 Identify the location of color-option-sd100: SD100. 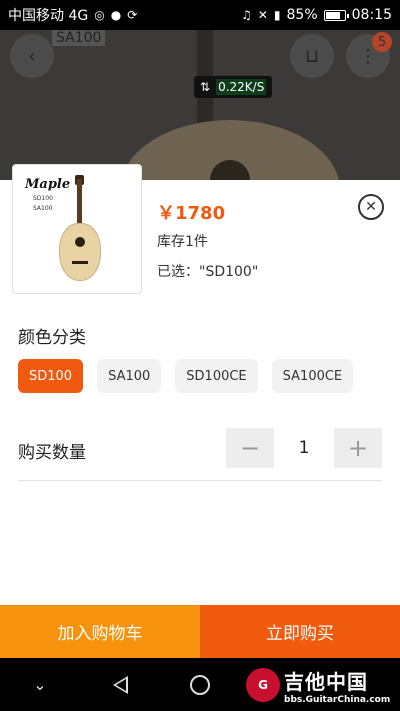
(51, 376).